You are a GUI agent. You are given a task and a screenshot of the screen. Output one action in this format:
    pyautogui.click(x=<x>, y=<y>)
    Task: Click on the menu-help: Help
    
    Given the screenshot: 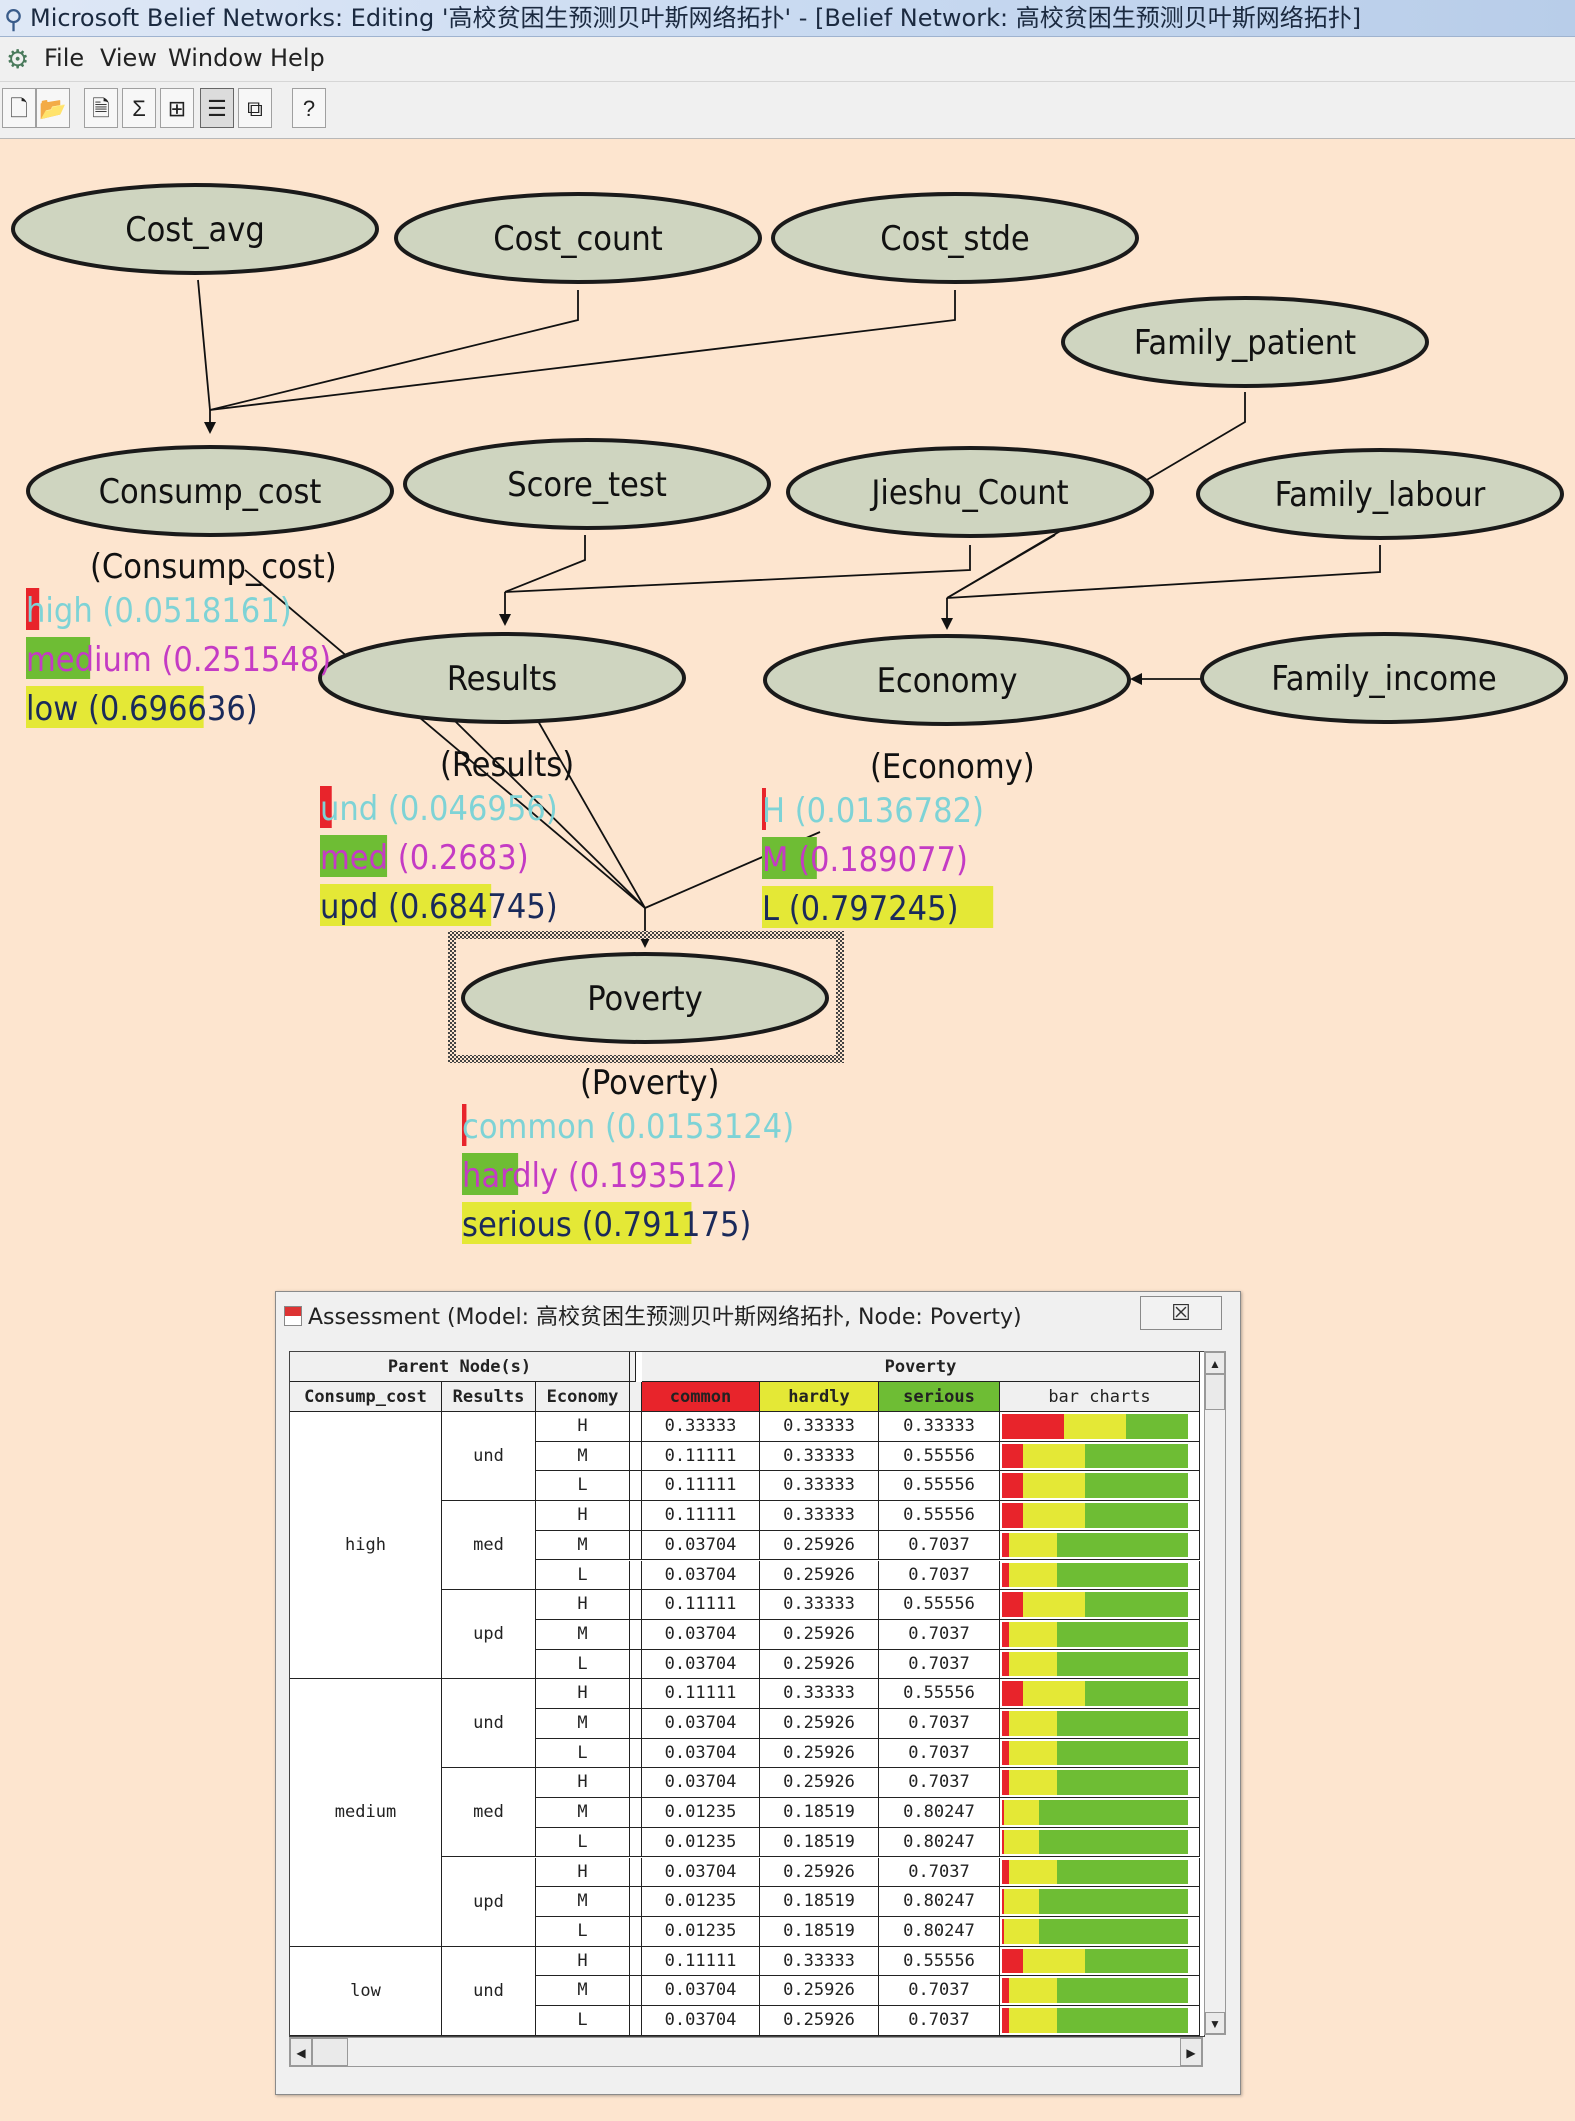 What is the action you would take?
    pyautogui.click(x=297, y=58)
    